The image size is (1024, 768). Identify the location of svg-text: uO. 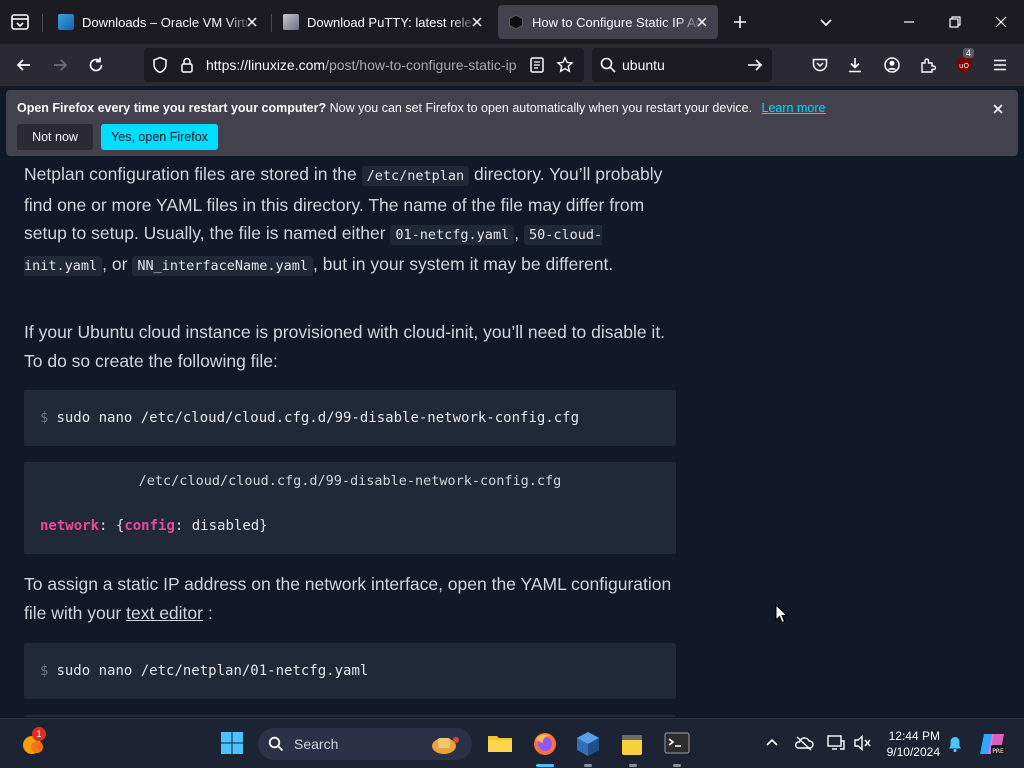
(964, 66).